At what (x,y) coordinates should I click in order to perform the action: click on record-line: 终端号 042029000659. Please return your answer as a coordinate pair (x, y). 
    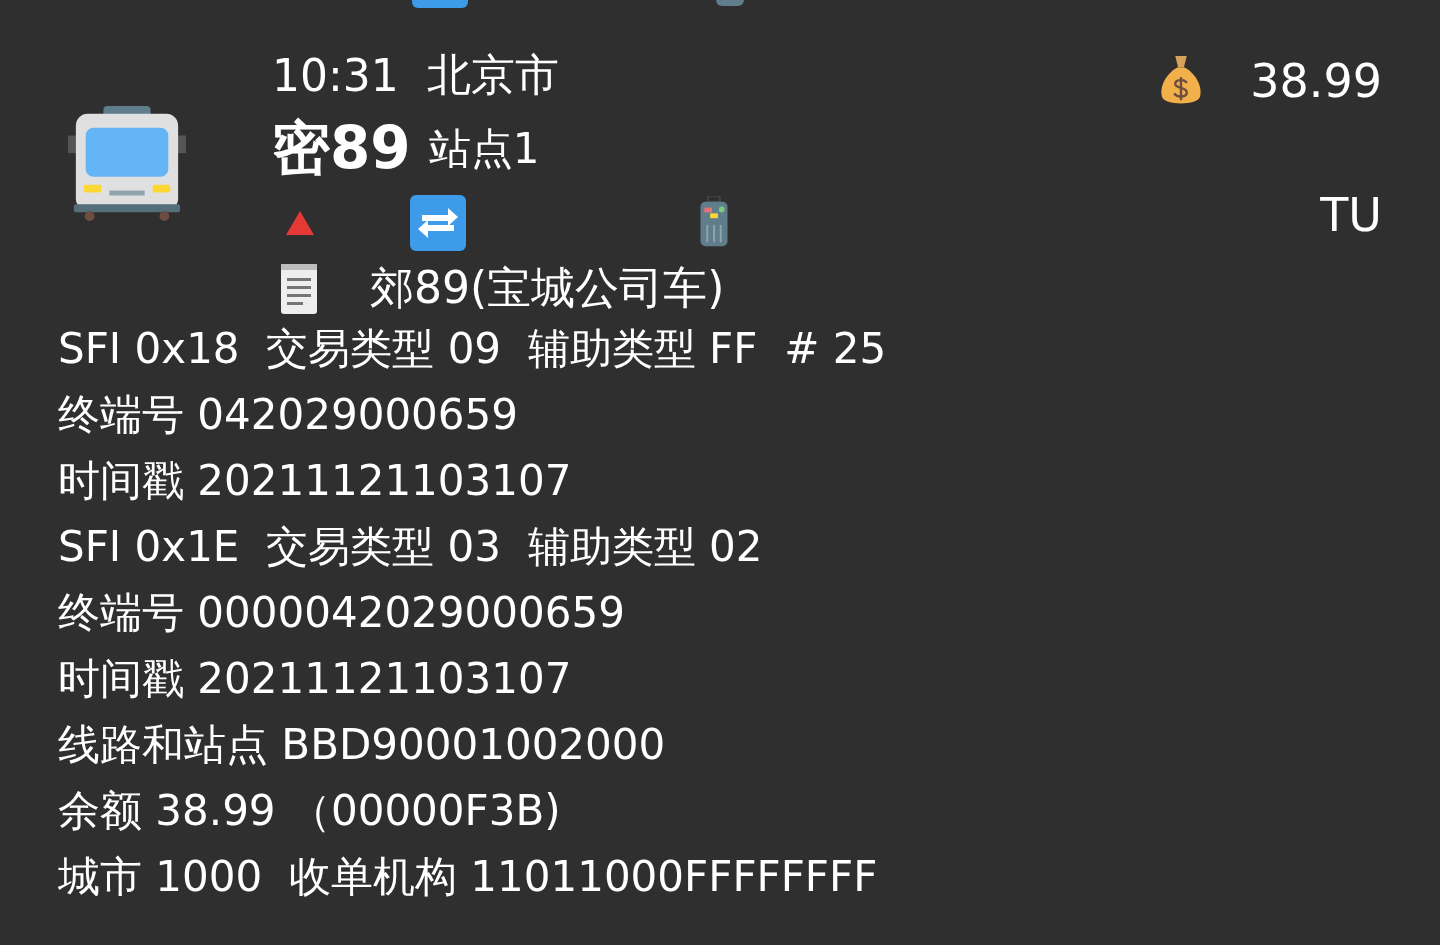
    Looking at the image, I should click on (288, 415).